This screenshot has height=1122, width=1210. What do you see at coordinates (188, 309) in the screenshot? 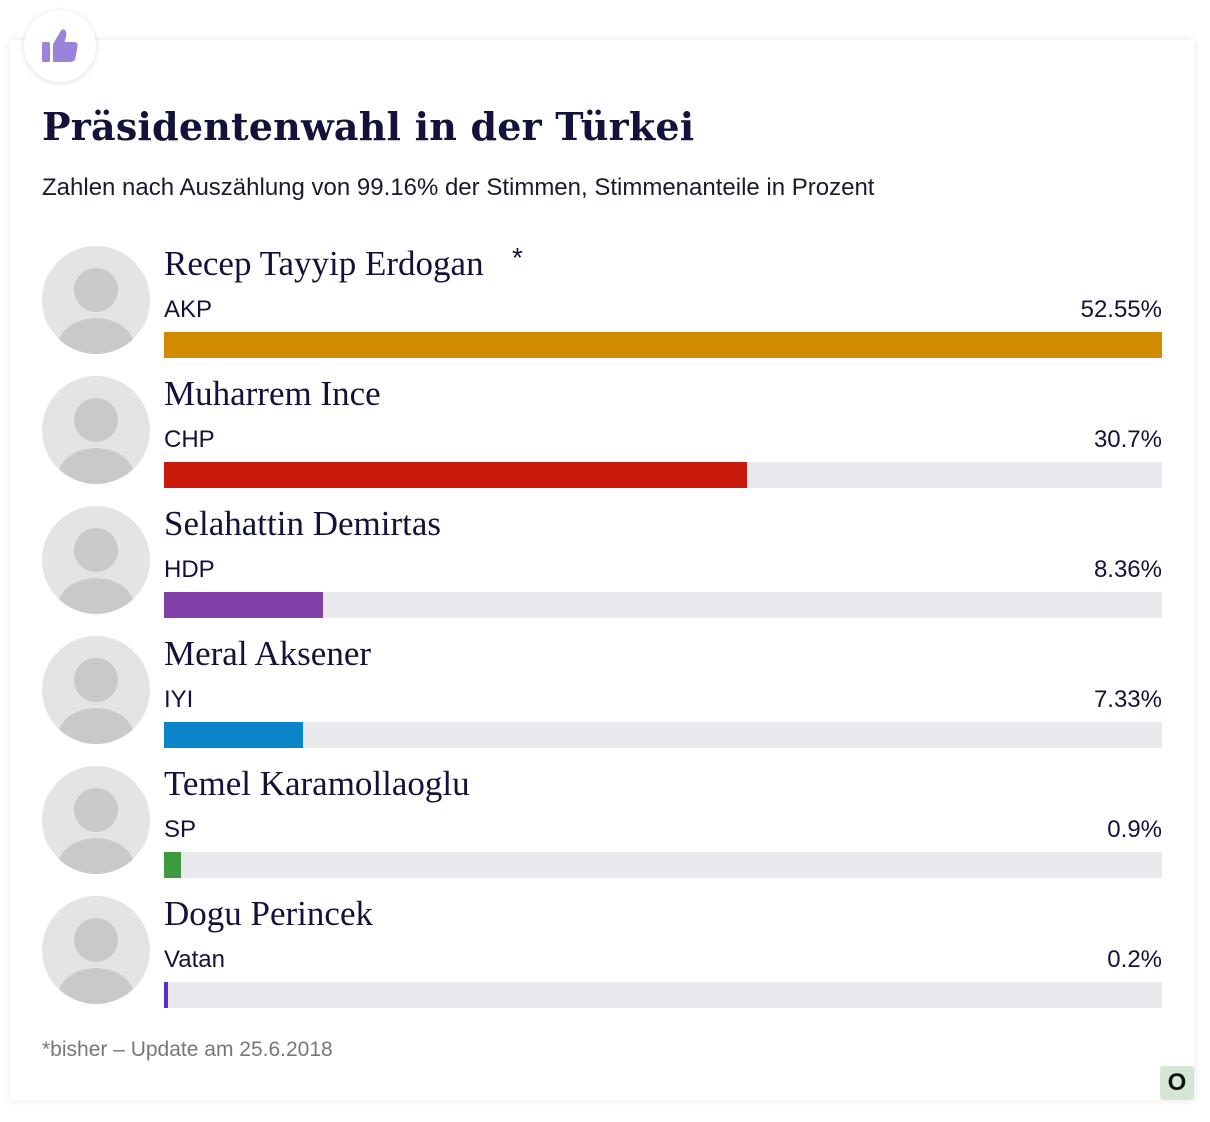
I see `party-label: AKP` at bounding box center [188, 309].